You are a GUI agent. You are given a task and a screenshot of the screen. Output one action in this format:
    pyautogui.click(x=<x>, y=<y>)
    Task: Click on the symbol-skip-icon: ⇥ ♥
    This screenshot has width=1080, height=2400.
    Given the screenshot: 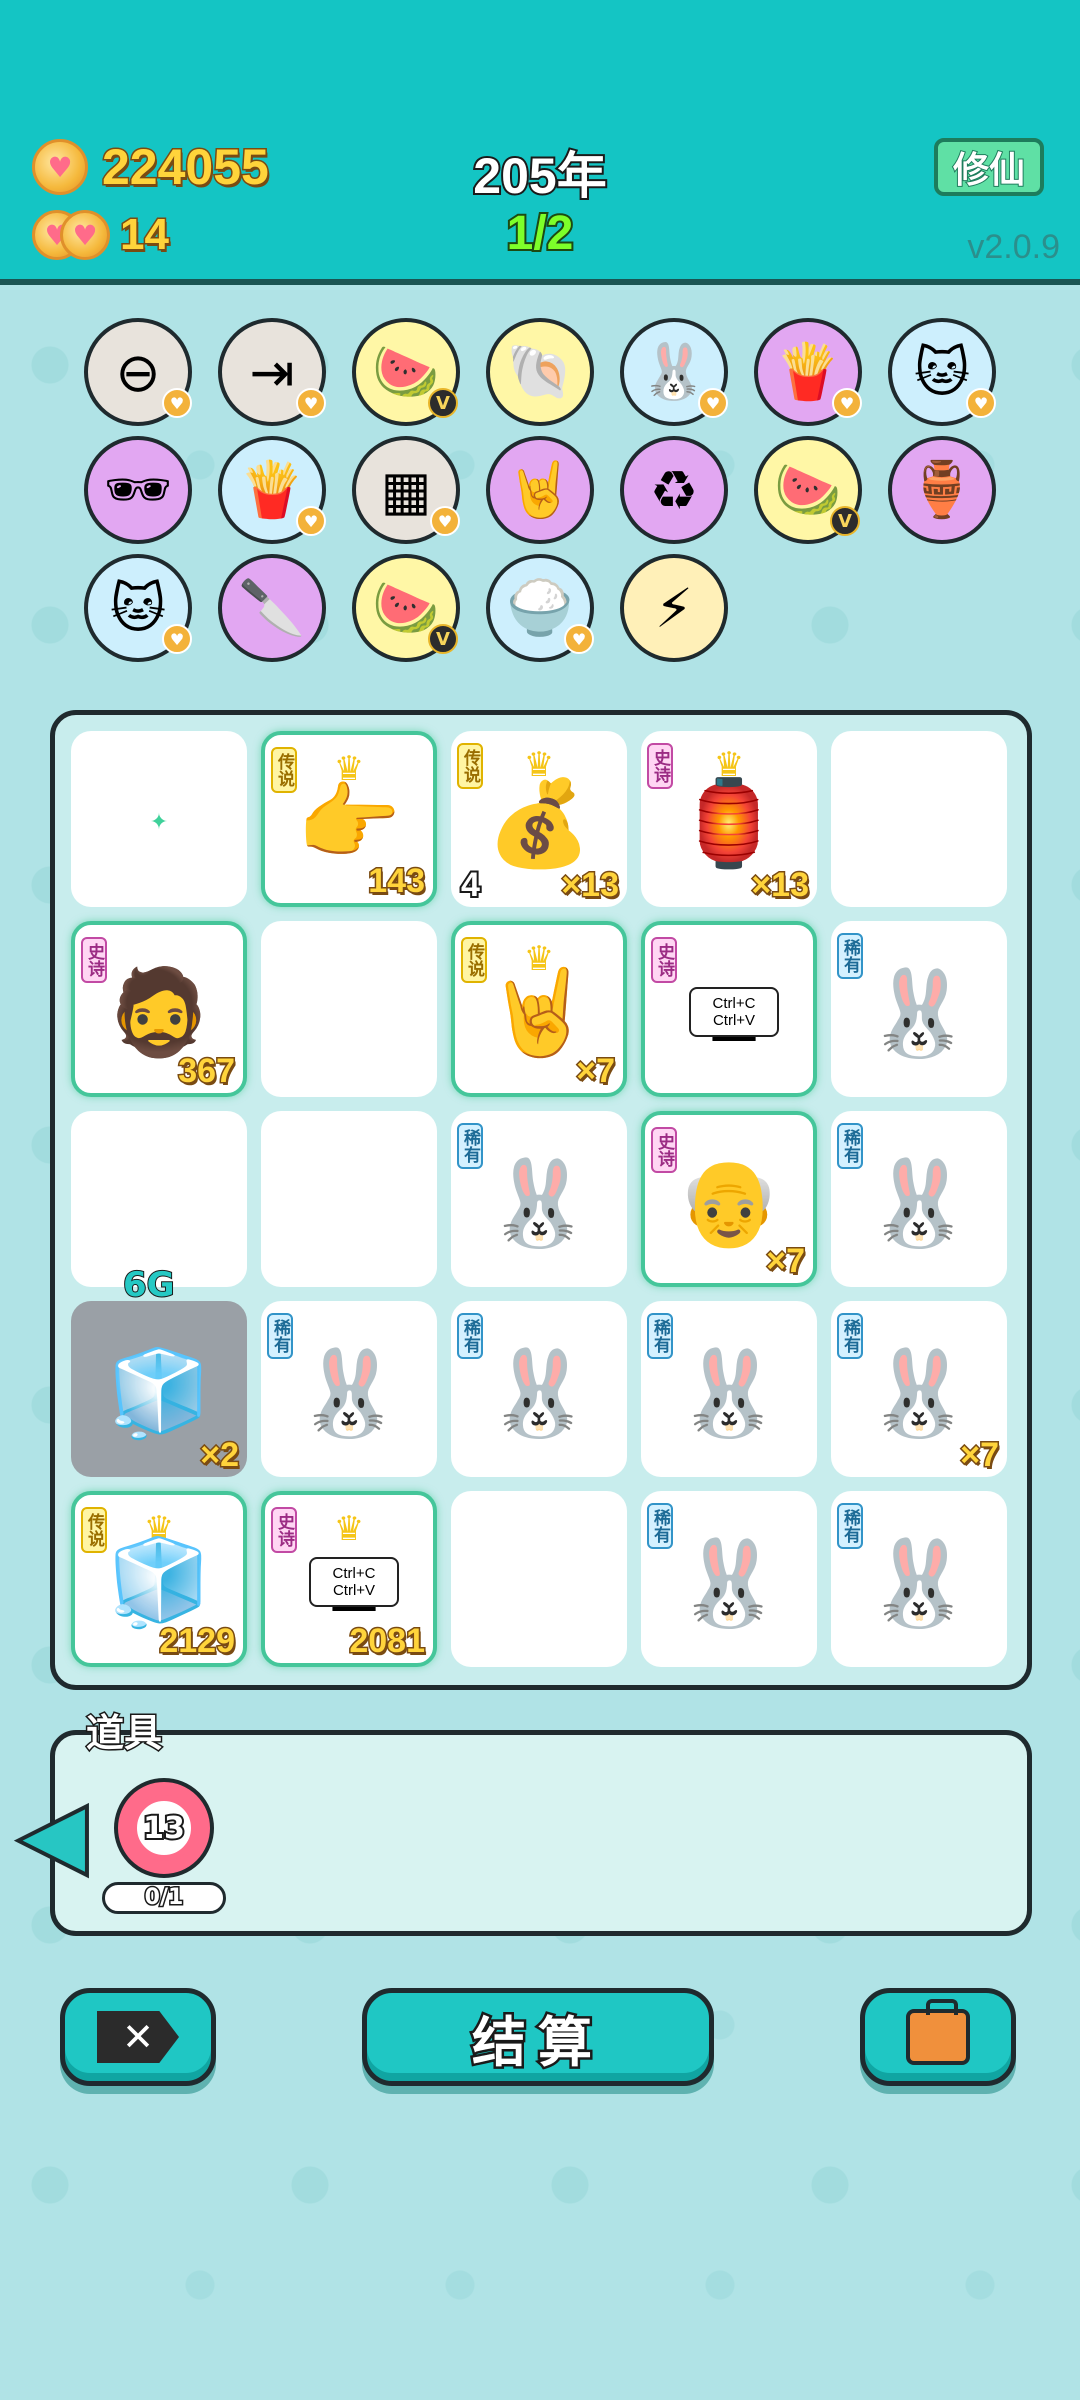 What is the action you would take?
    pyautogui.click(x=272, y=372)
    